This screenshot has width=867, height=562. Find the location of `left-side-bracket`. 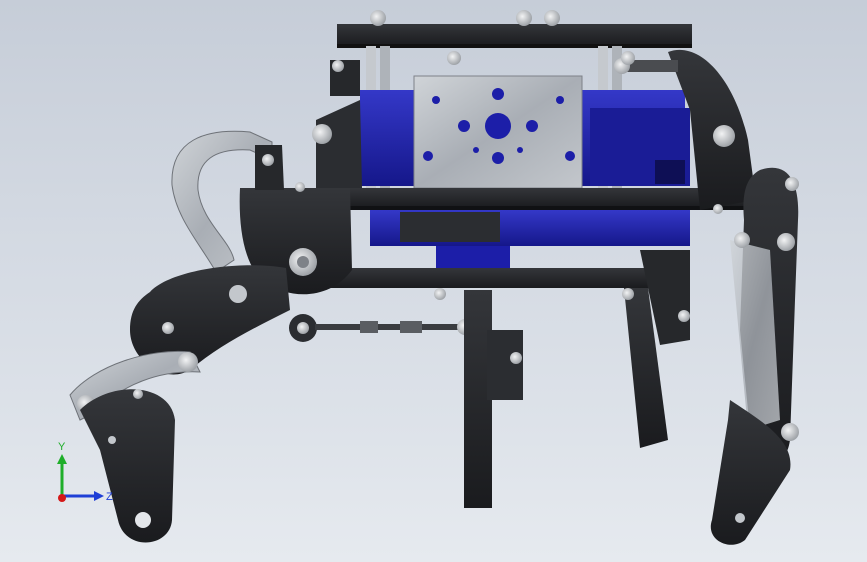

left-side-bracket is located at coordinates (337, 124).